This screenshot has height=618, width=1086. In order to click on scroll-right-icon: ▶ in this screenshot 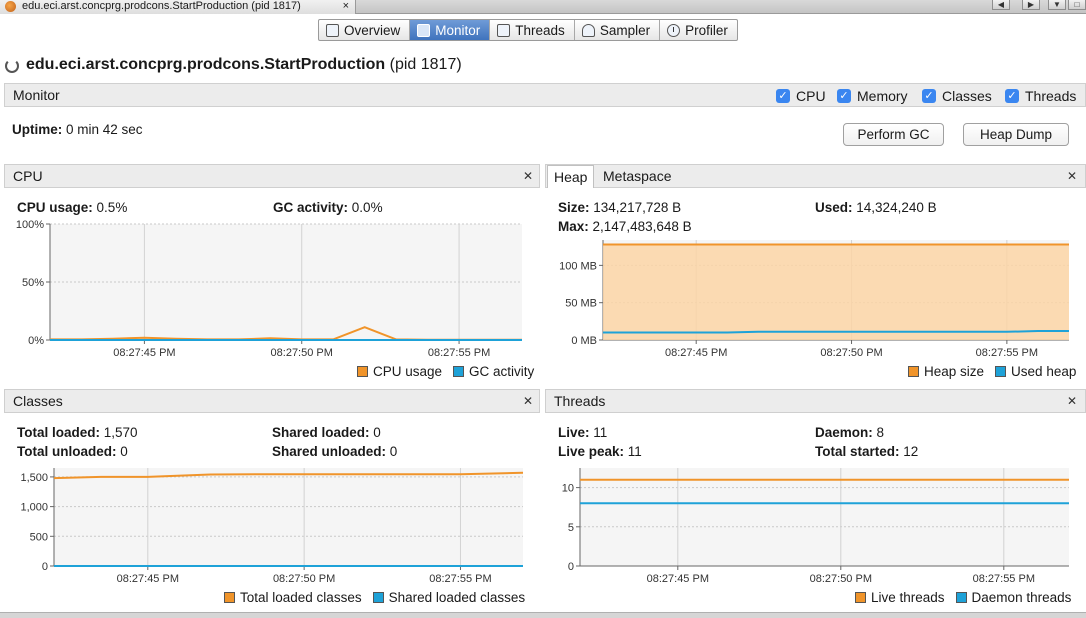, I will do `click(1031, 5)`.